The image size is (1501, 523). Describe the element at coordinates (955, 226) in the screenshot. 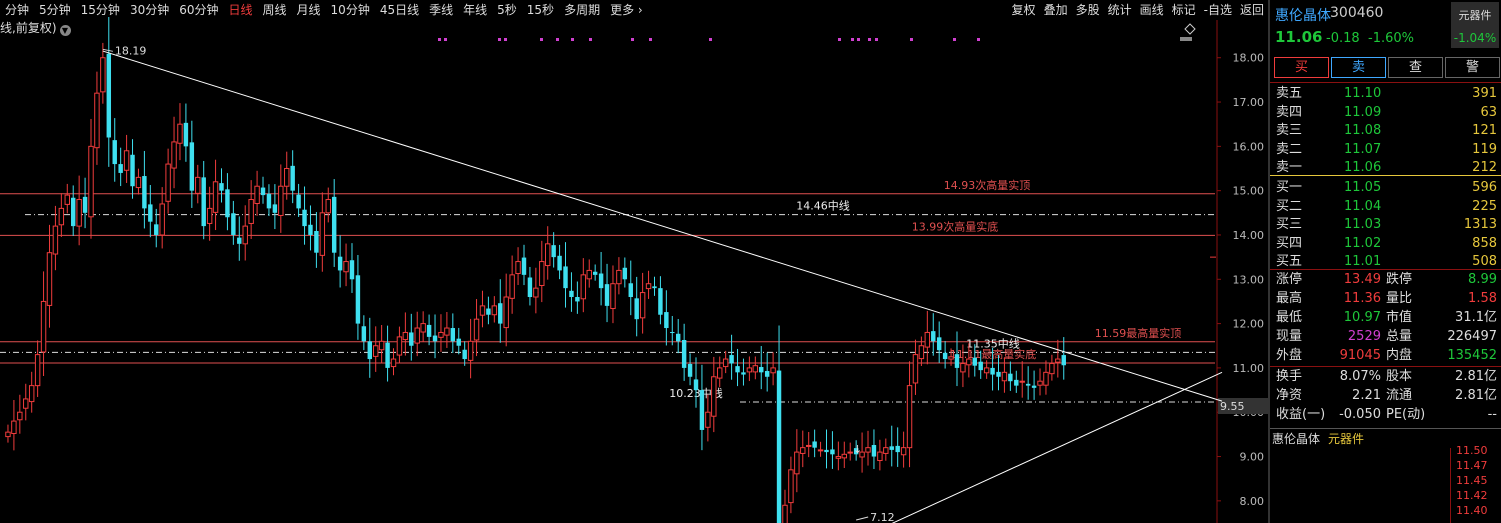

I see `level-label: 13.99次高量实底` at that location.